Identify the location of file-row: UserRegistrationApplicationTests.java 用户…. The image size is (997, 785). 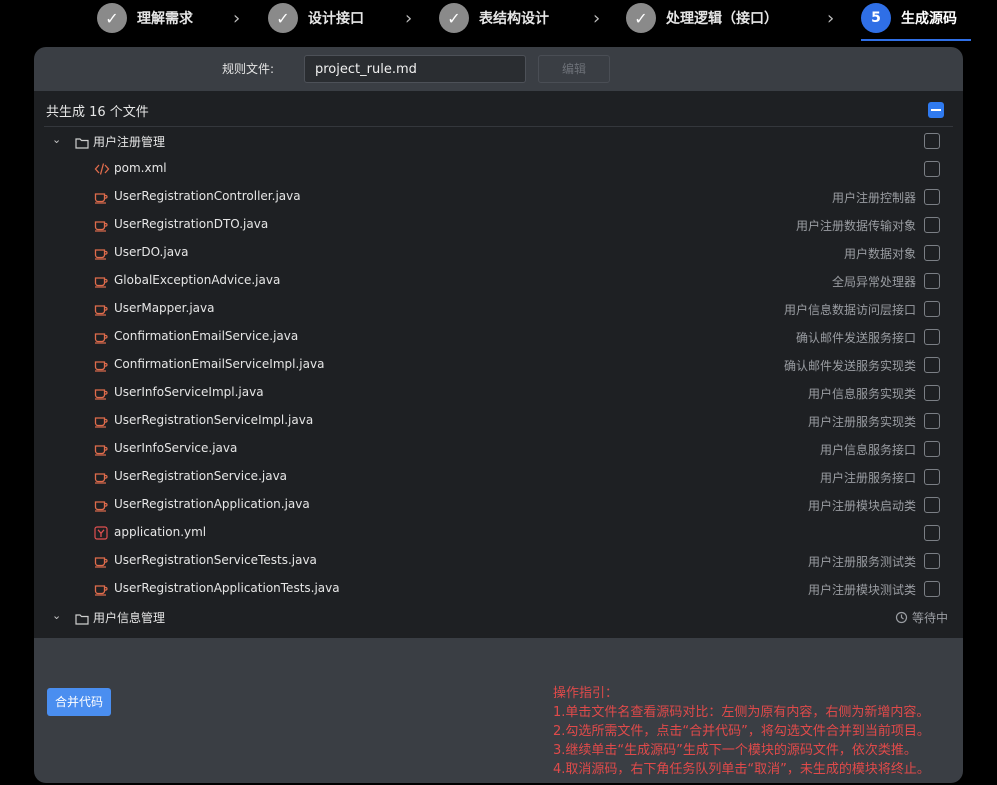
(498, 589).